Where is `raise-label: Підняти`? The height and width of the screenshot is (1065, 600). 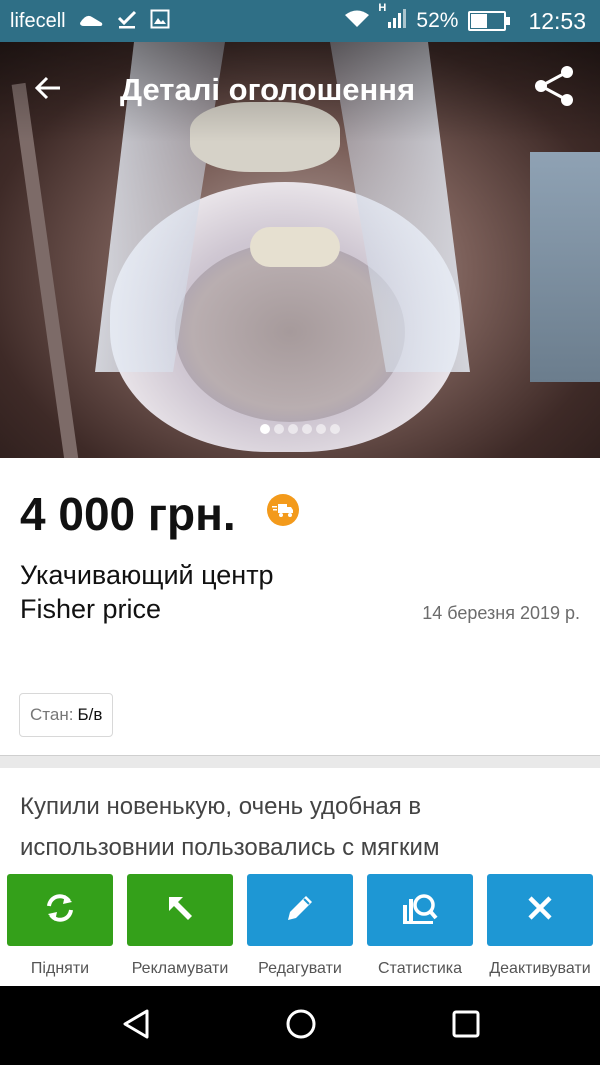
raise-label: Підняти is located at coordinates (60, 968).